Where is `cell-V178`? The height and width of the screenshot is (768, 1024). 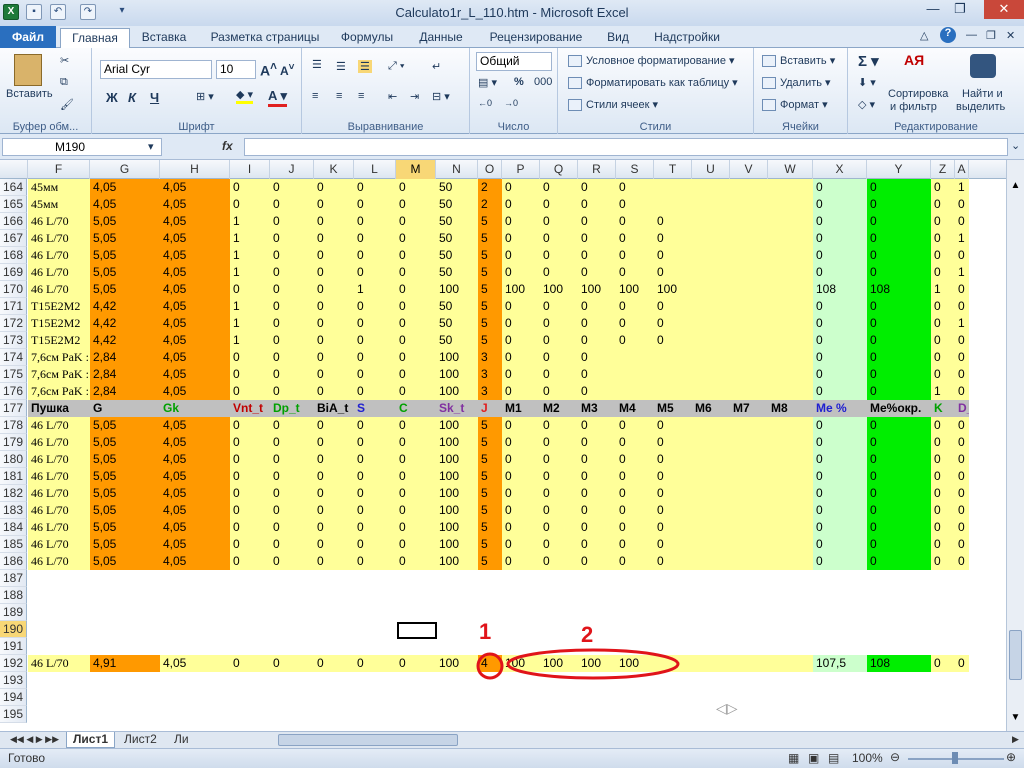
cell-V178 is located at coordinates (749, 425).